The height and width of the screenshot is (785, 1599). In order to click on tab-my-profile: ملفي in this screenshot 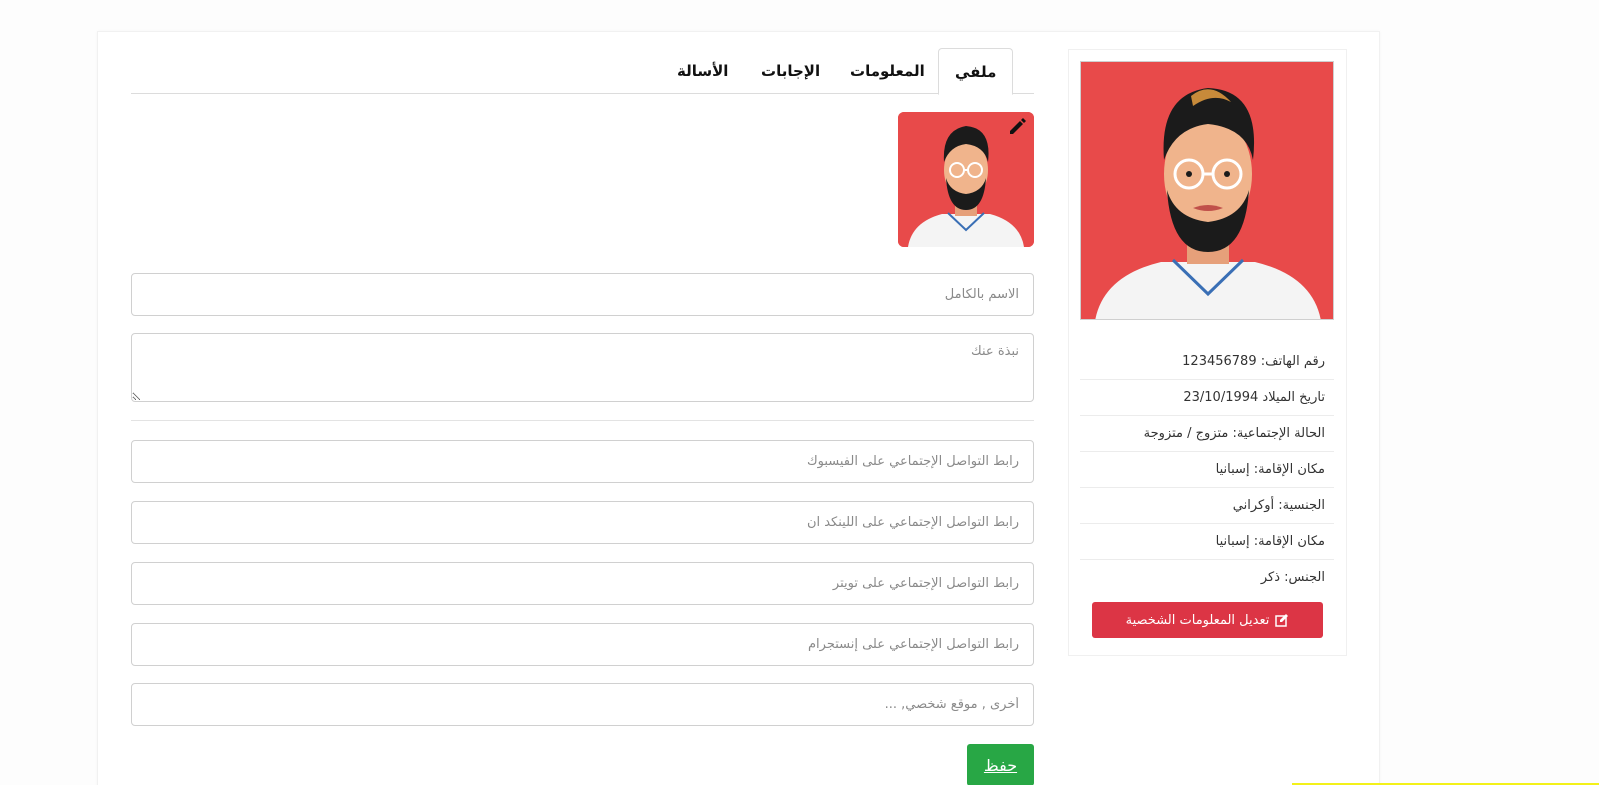, I will do `click(976, 71)`.